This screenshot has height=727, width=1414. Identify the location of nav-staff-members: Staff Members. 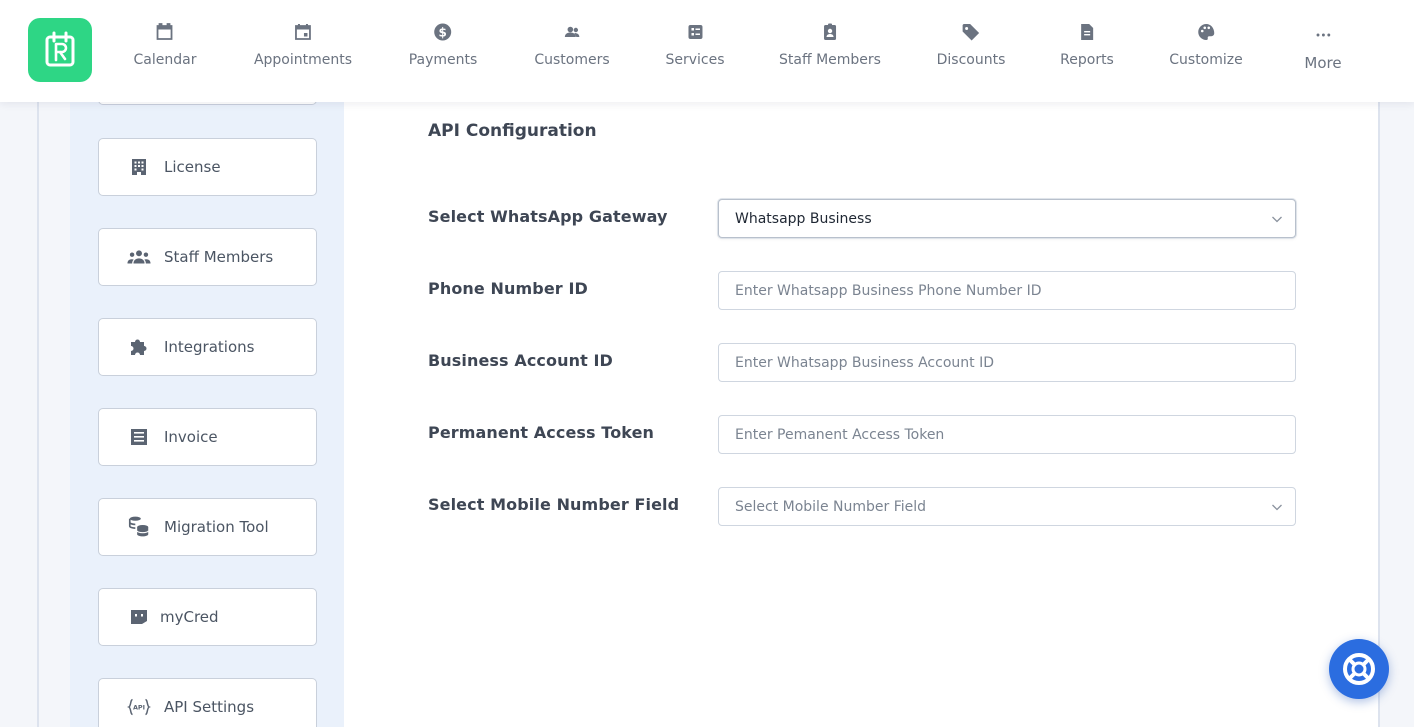
(830, 45).